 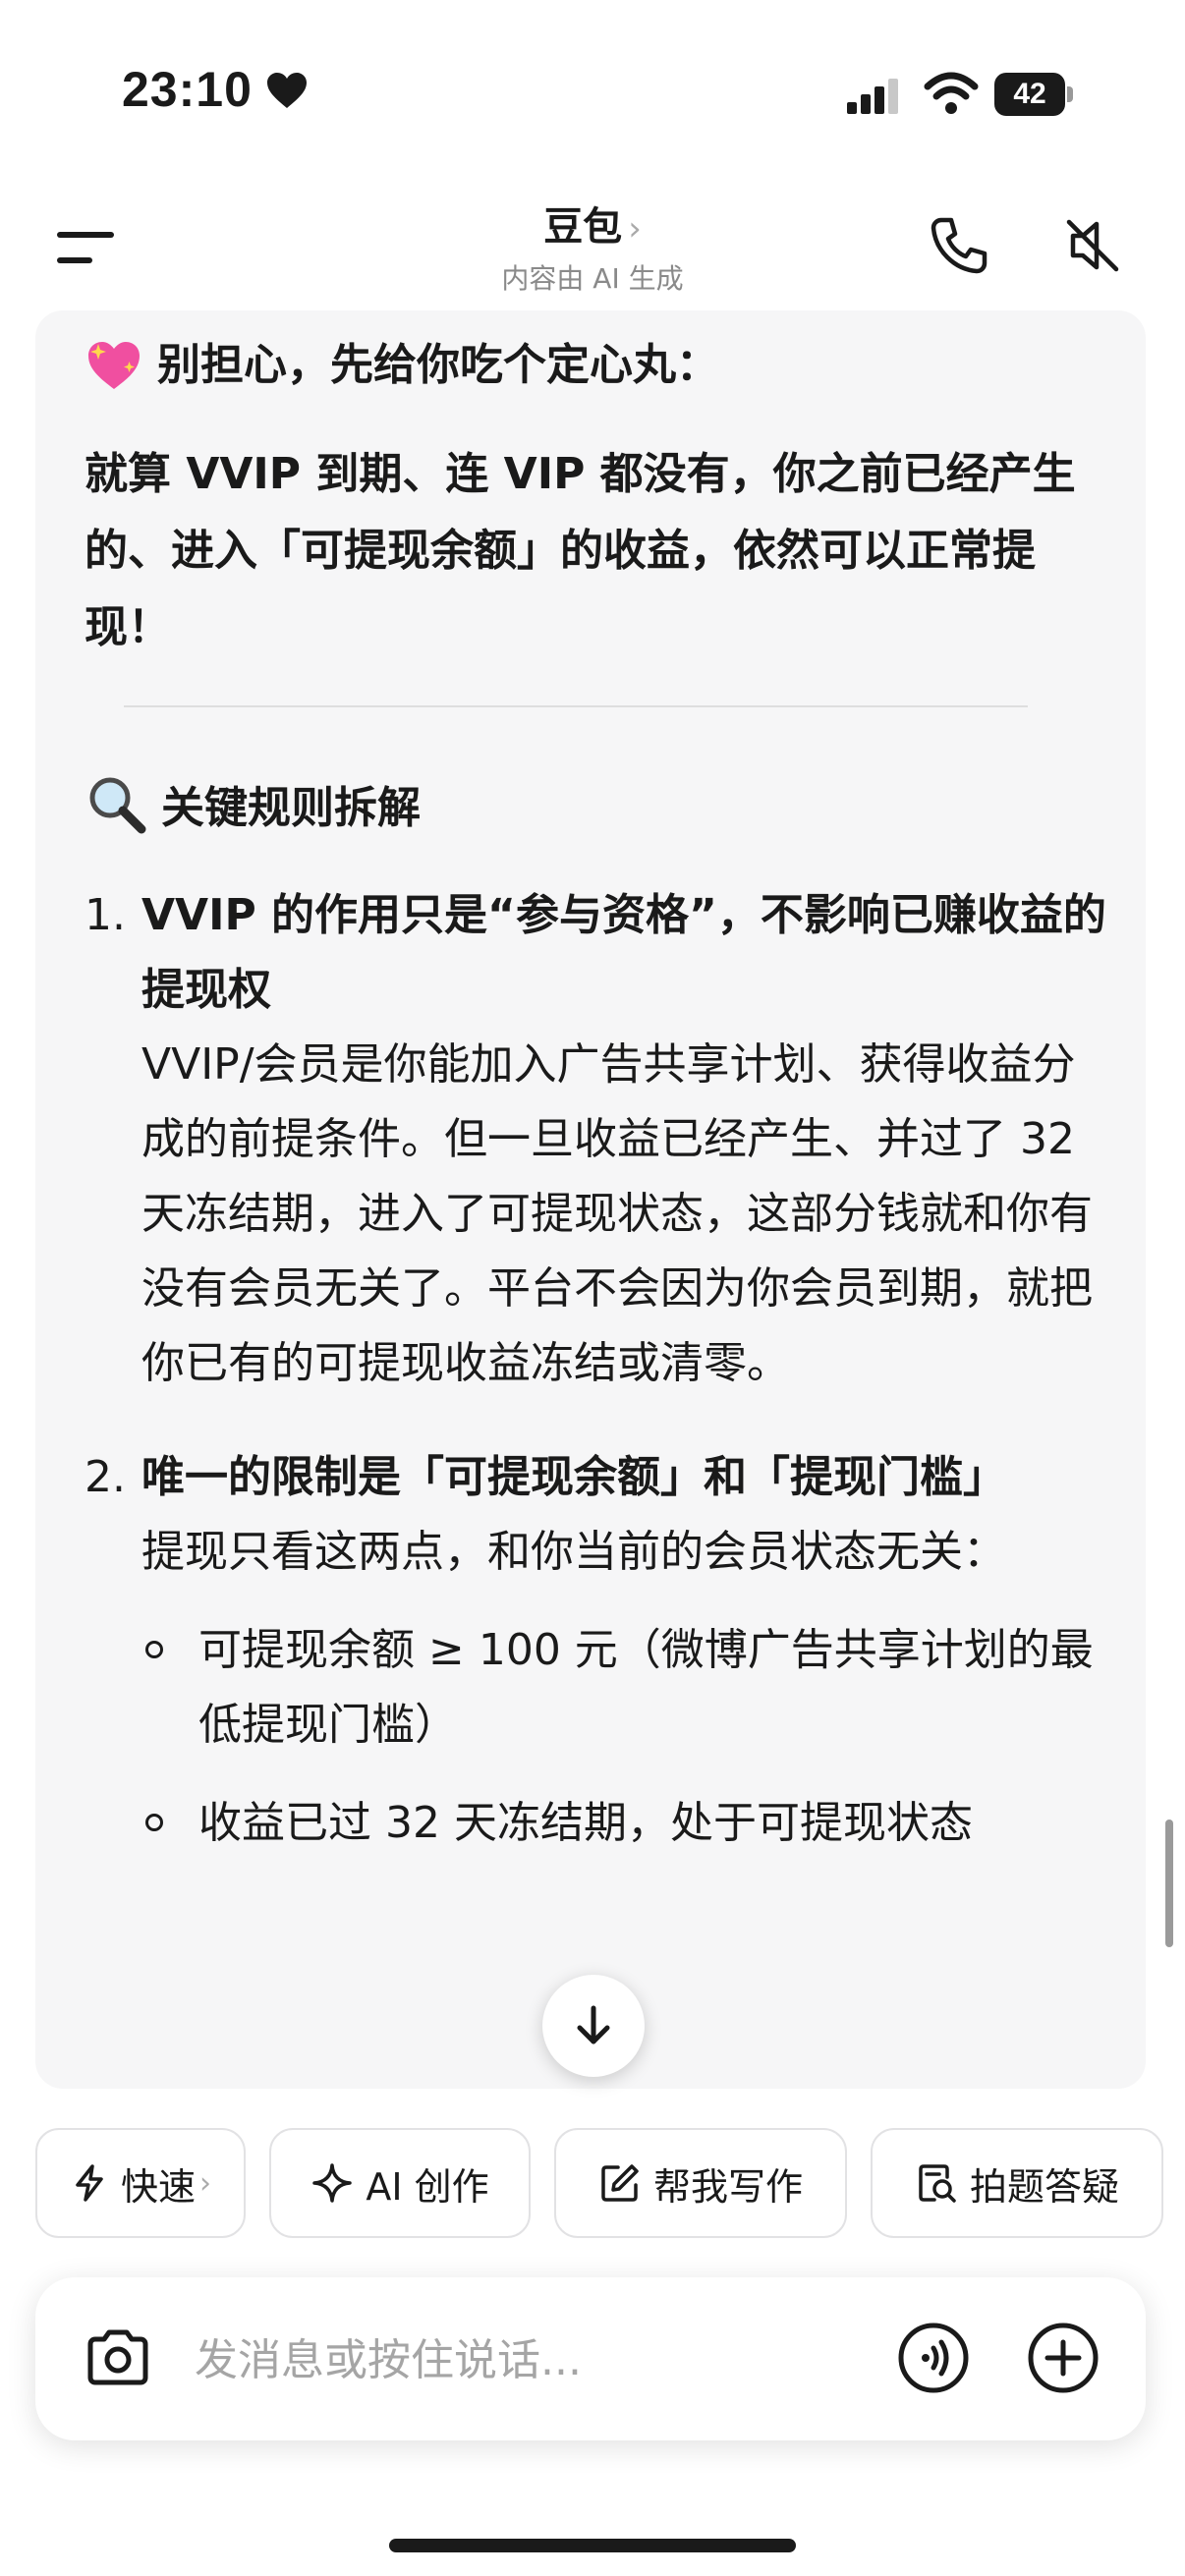 What do you see at coordinates (952, 93) in the screenshot?
I see `wifi-icon` at bounding box center [952, 93].